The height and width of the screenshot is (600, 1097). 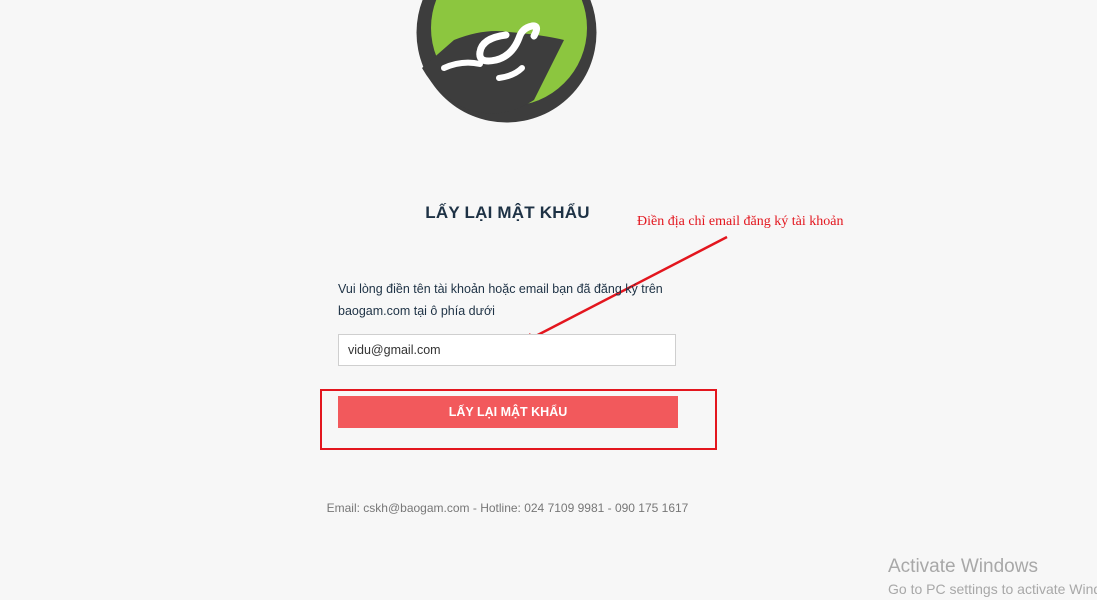 I want to click on watermark-title: Activate Windows, so click(x=963, y=566).